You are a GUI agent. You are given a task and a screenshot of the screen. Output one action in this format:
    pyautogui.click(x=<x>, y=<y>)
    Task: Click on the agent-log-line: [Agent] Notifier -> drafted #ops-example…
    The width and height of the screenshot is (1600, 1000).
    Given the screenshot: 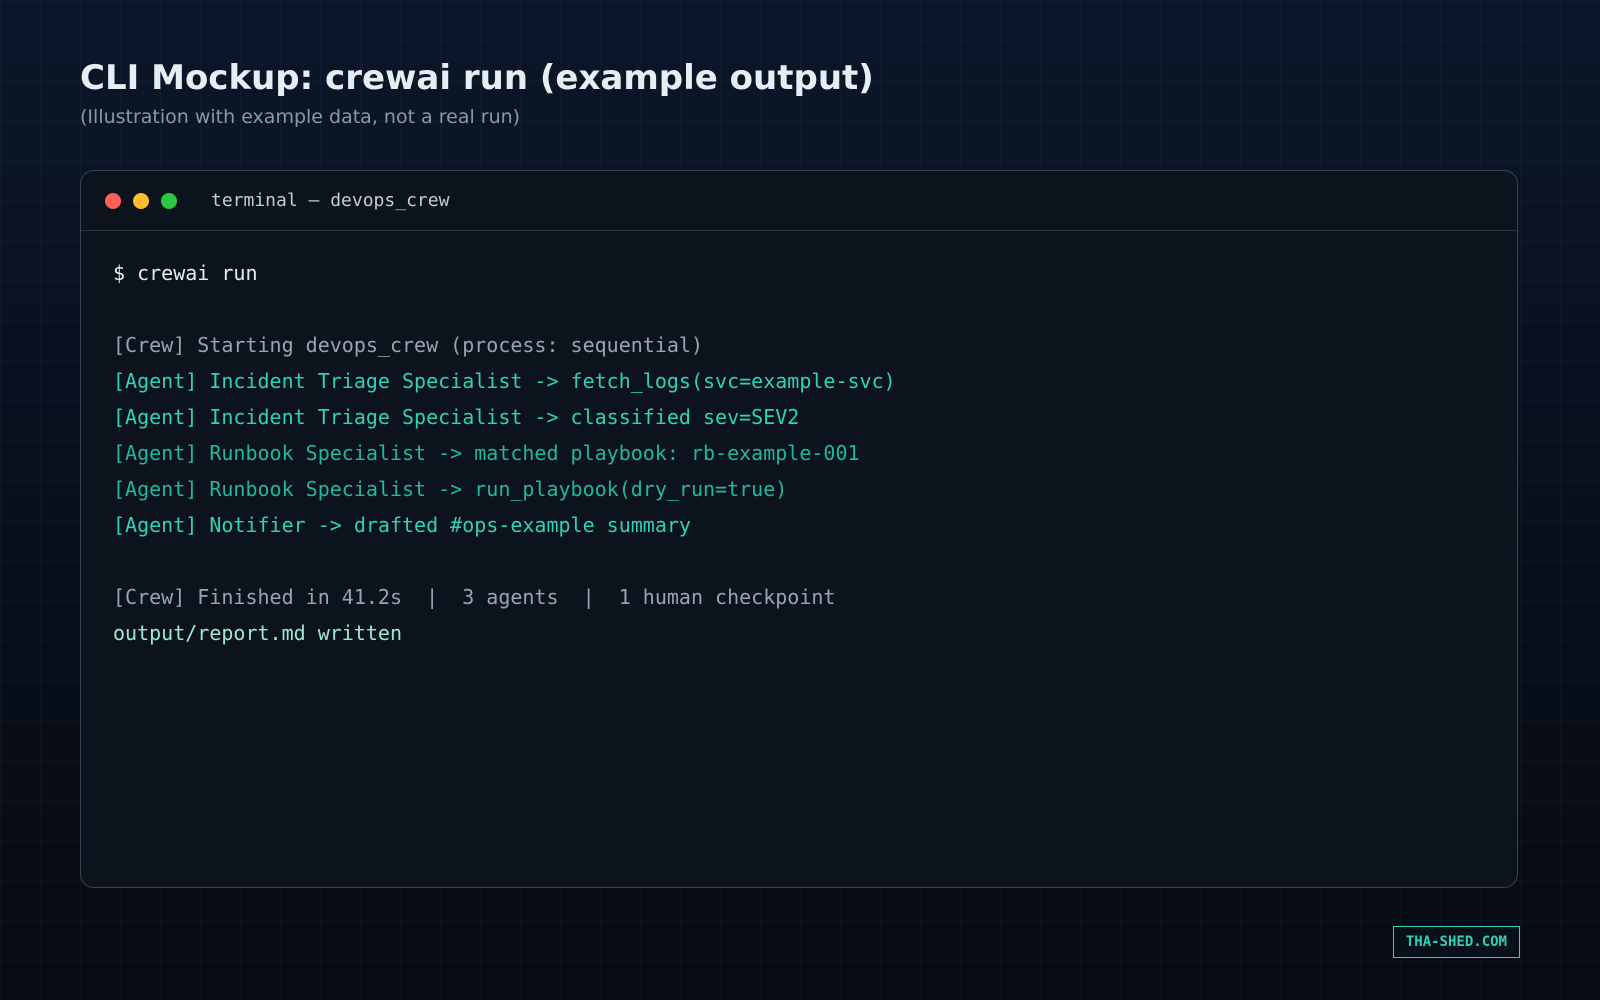 What is the action you would take?
    pyautogui.click(x=402, y=525)
    